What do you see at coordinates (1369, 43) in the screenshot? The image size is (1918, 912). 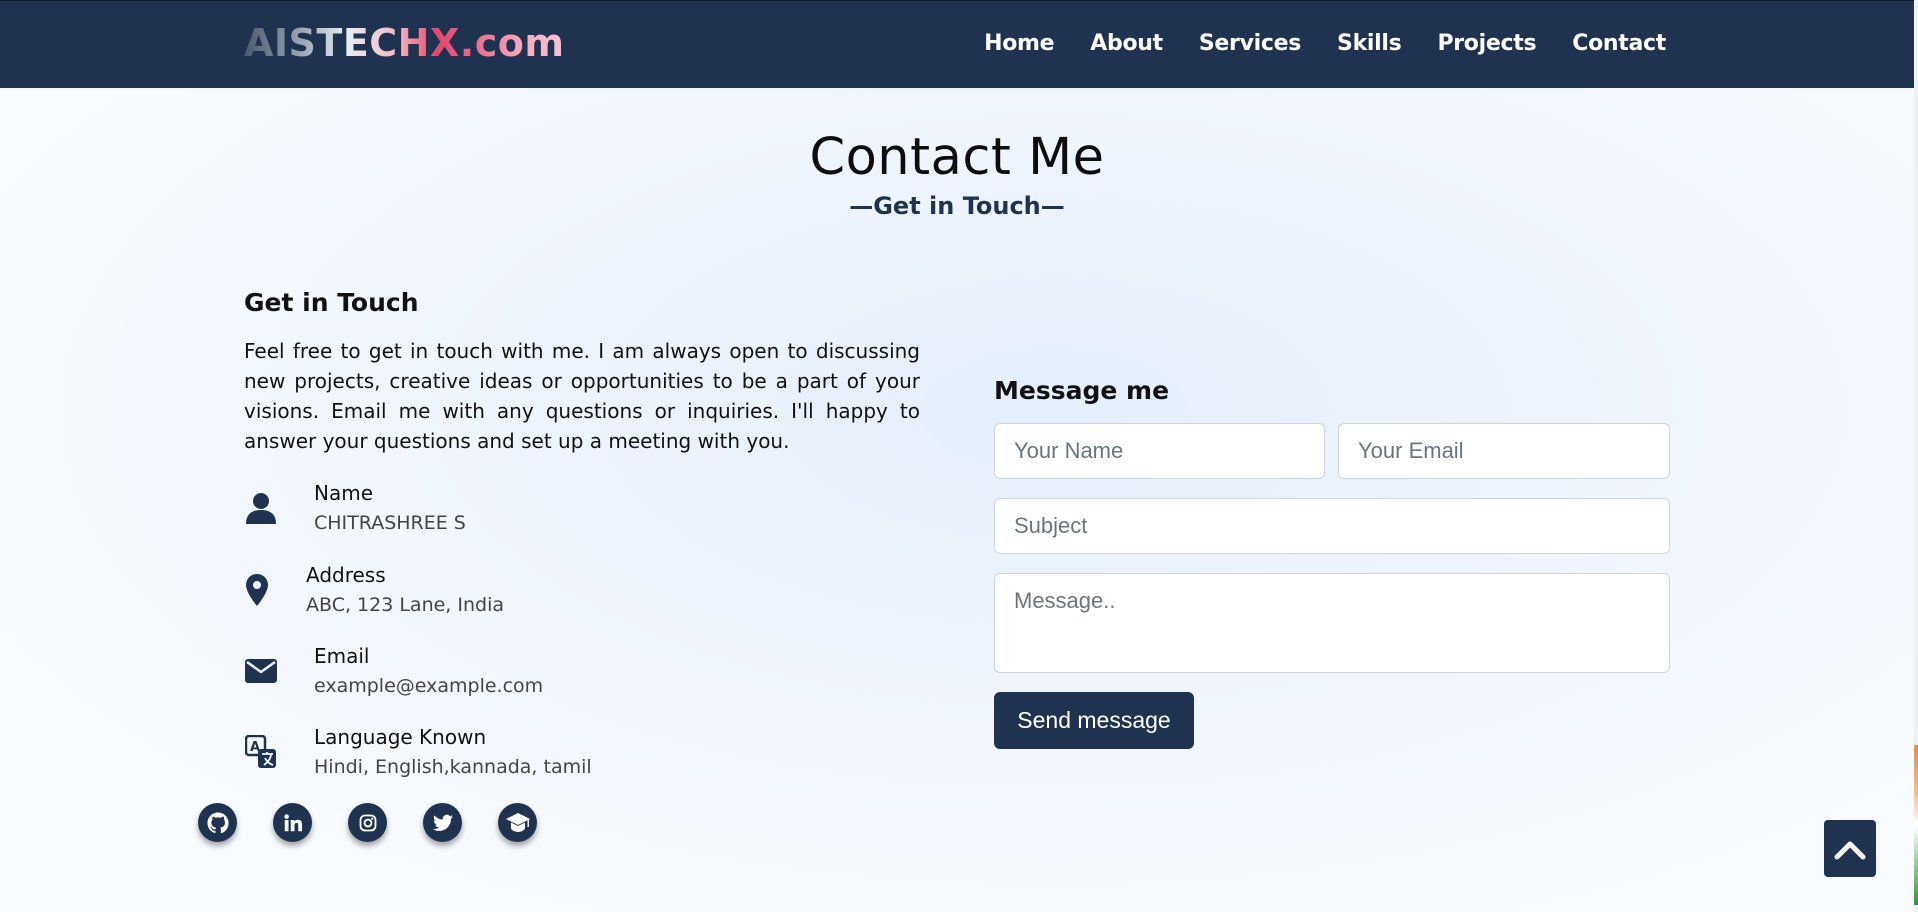 I see `nav-skills: Skills` at bounding box center [1369, 43].